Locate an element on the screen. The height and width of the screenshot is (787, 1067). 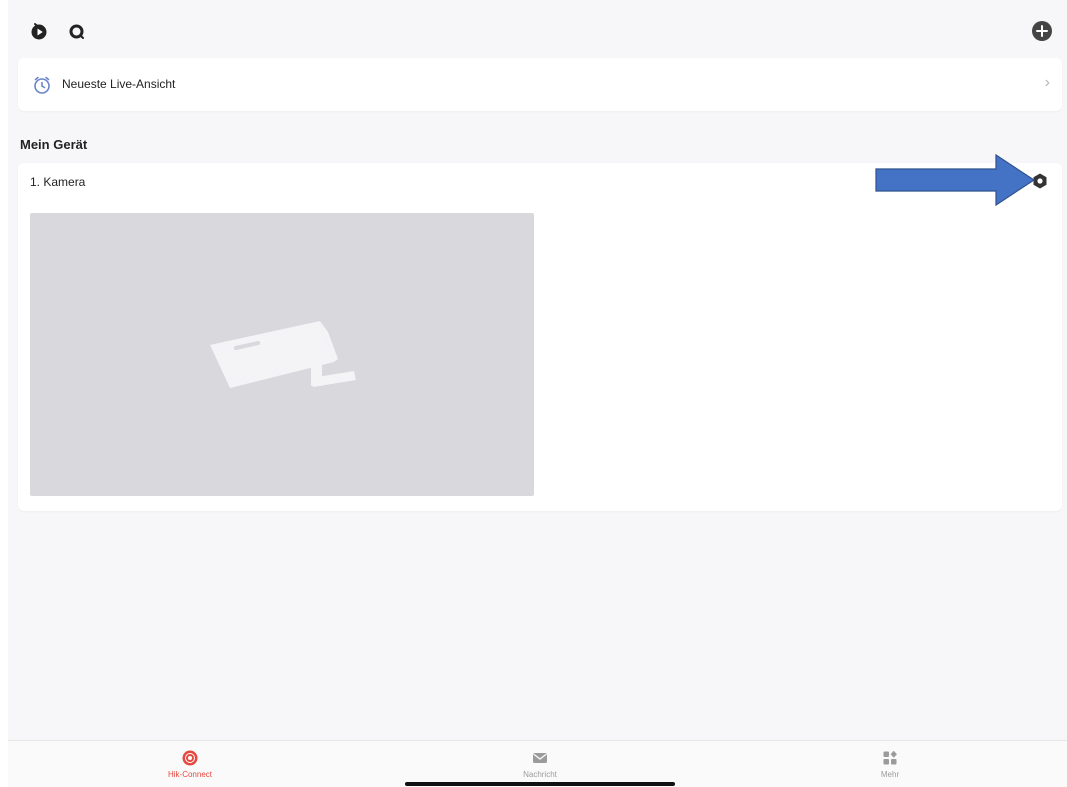
device-name: 1. Kamera is located at coordinates (58, 182).